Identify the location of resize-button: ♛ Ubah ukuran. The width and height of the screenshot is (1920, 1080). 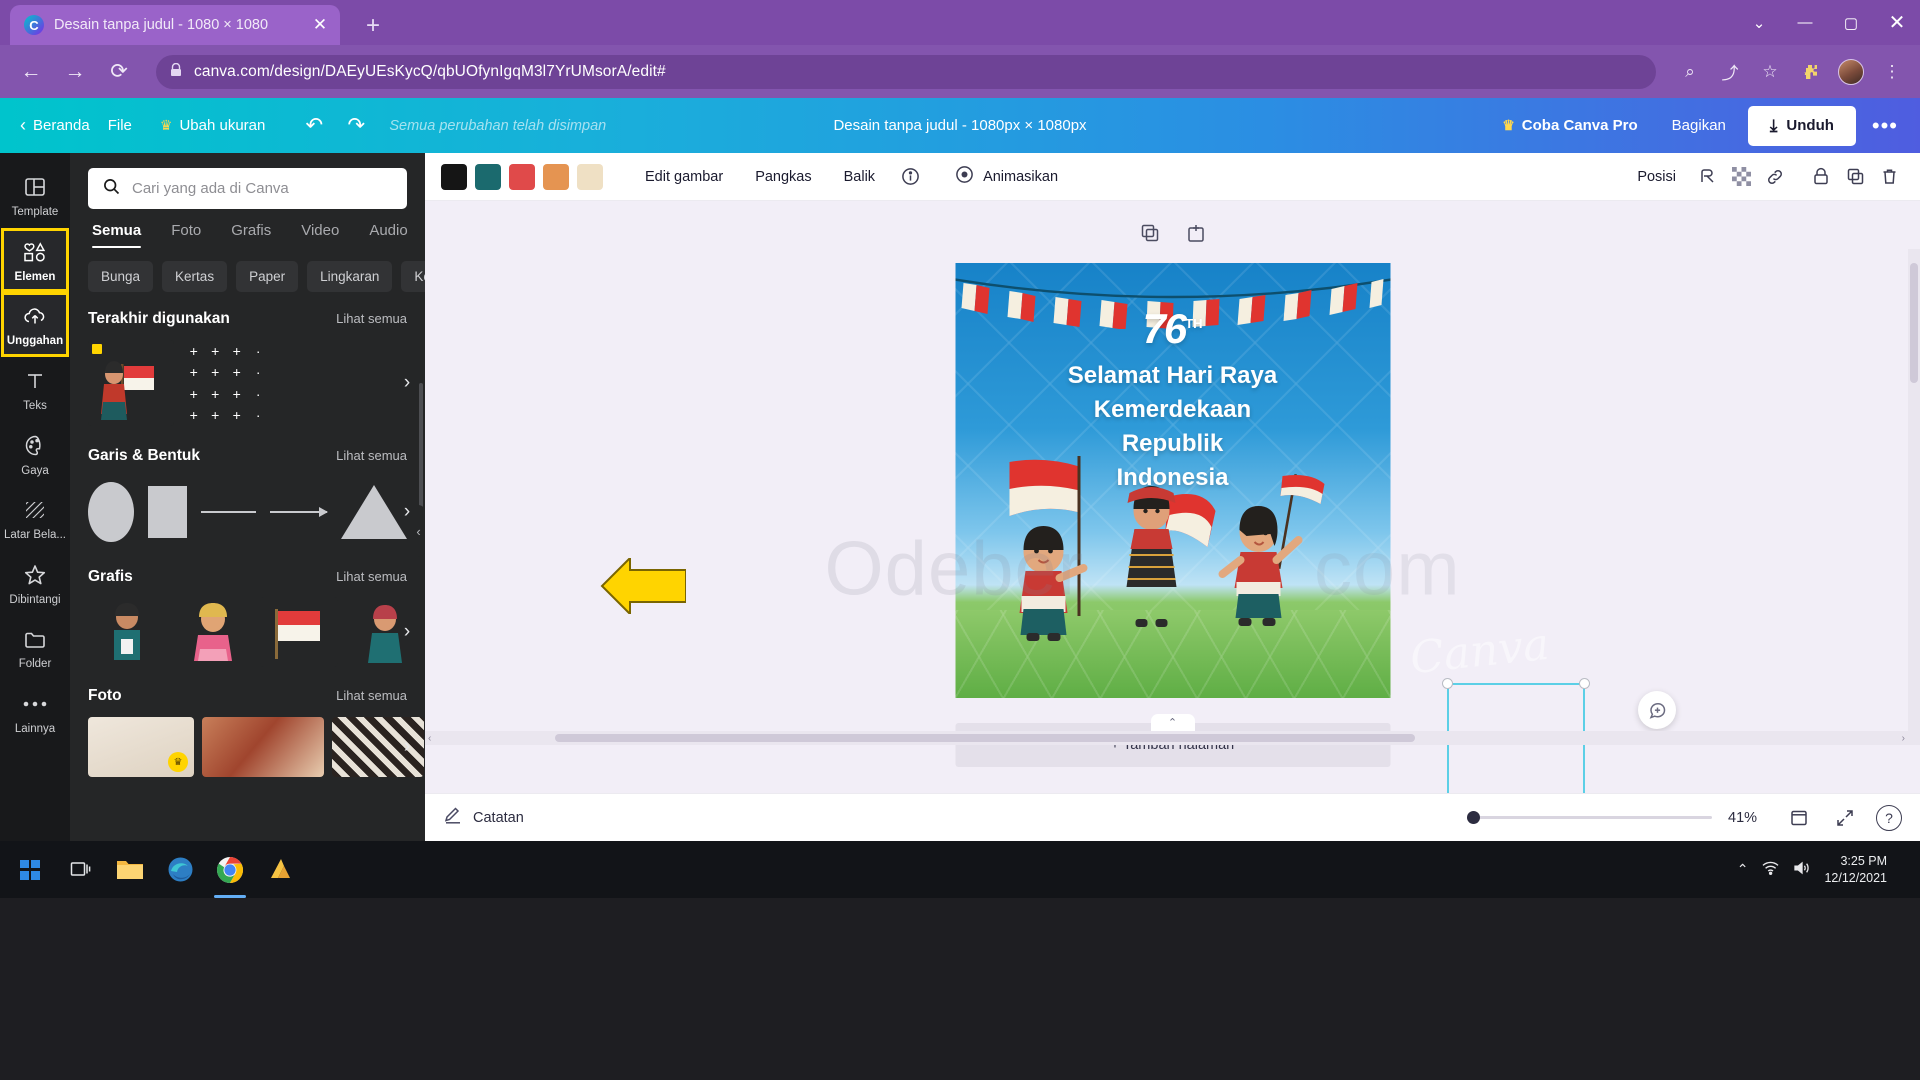
(212, 125).